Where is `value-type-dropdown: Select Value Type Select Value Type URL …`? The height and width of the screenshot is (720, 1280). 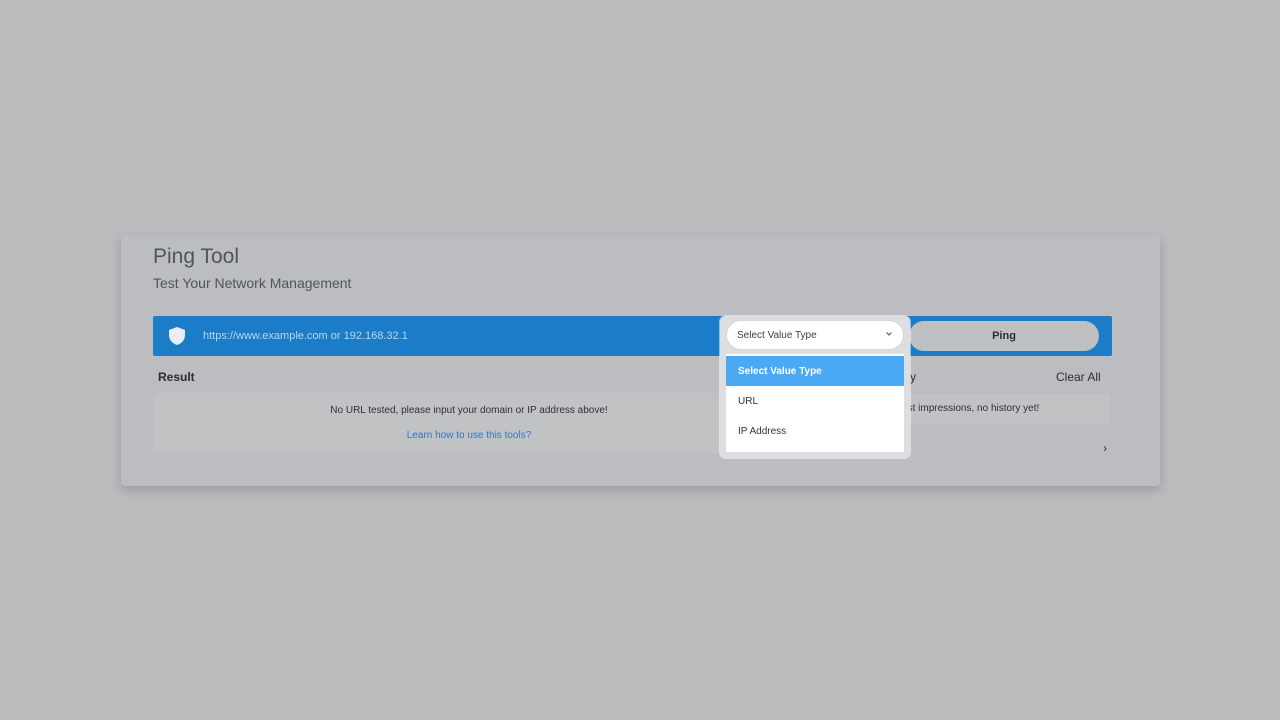 value-type-dropdown: Select Value Type Select Value Type URL … is located at coordinates (815, 387).